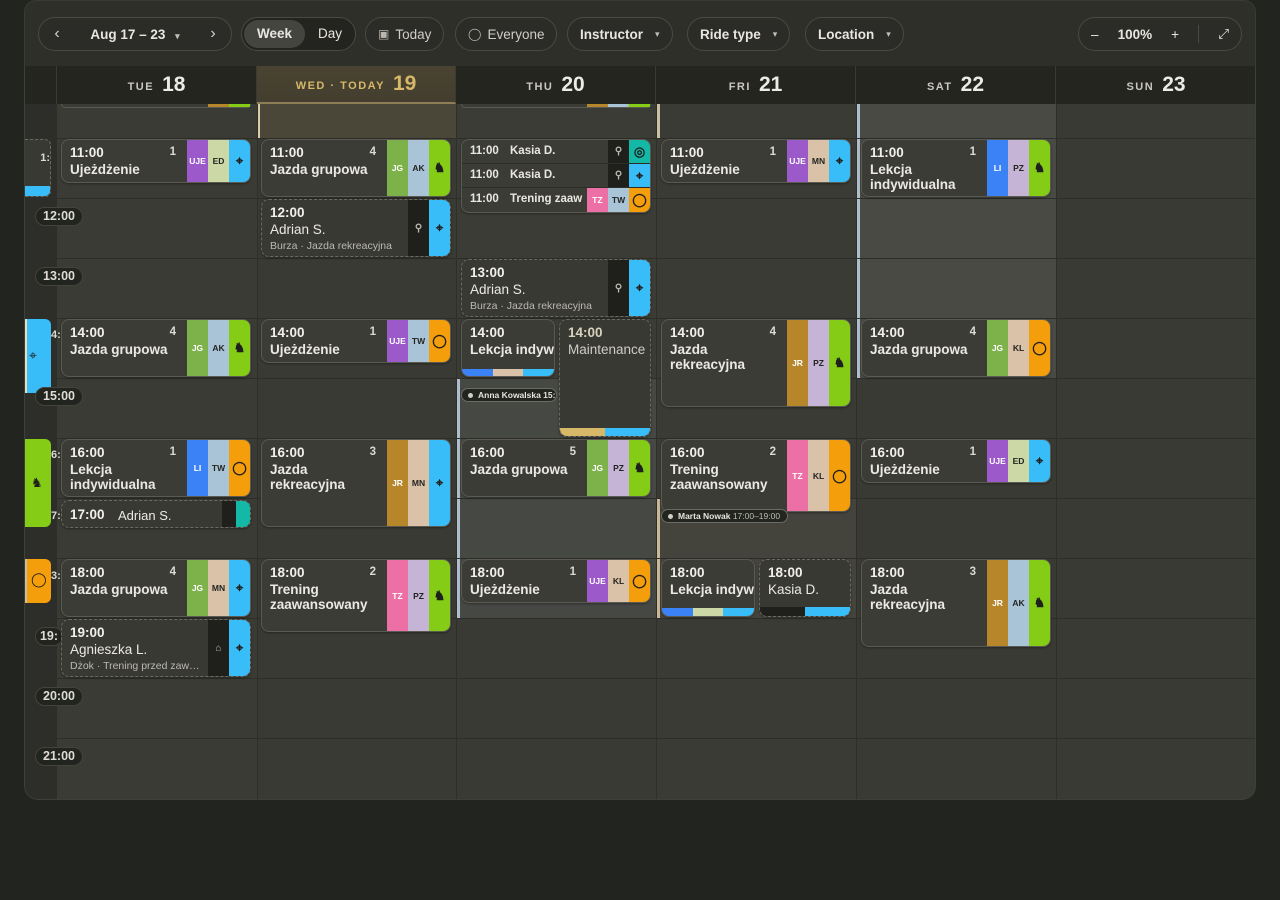 Image resolution: width=1280 pixels, height=900 pixels. I want to click on target-icon: ◎, so click(639, 151).